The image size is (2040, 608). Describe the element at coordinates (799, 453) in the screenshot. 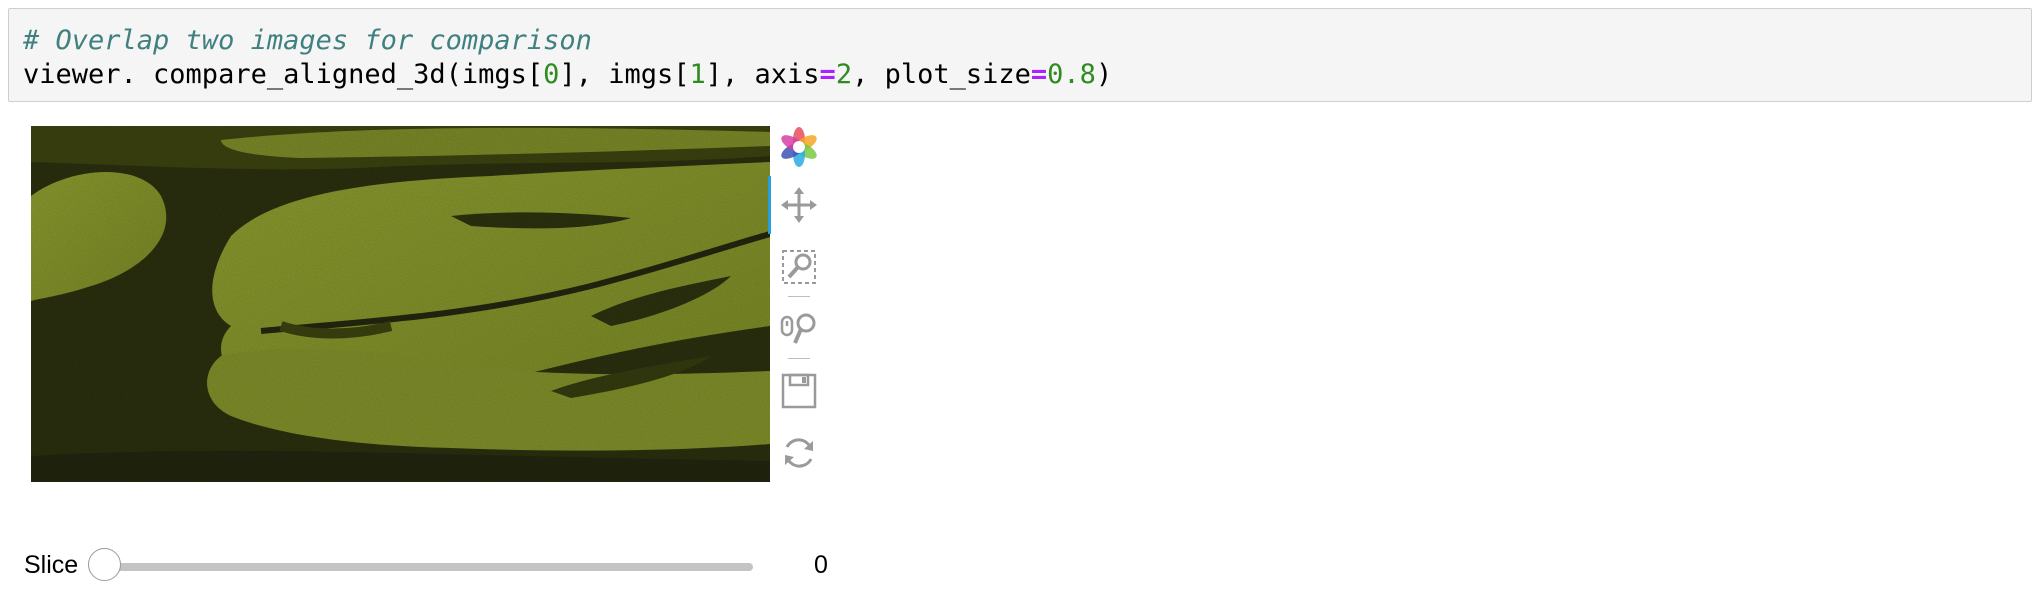

I see `reset-icon` at that location.